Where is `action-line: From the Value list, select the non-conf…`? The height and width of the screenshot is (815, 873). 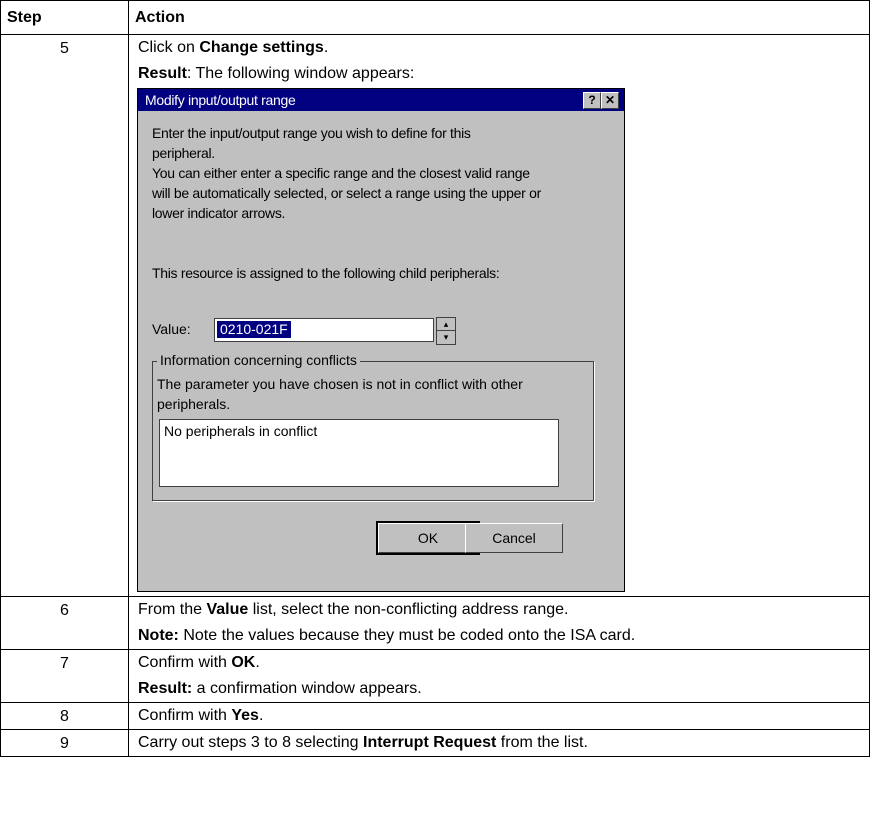
action-line: From the Value list, select the non-conf… is located at coordinates (503, 610).